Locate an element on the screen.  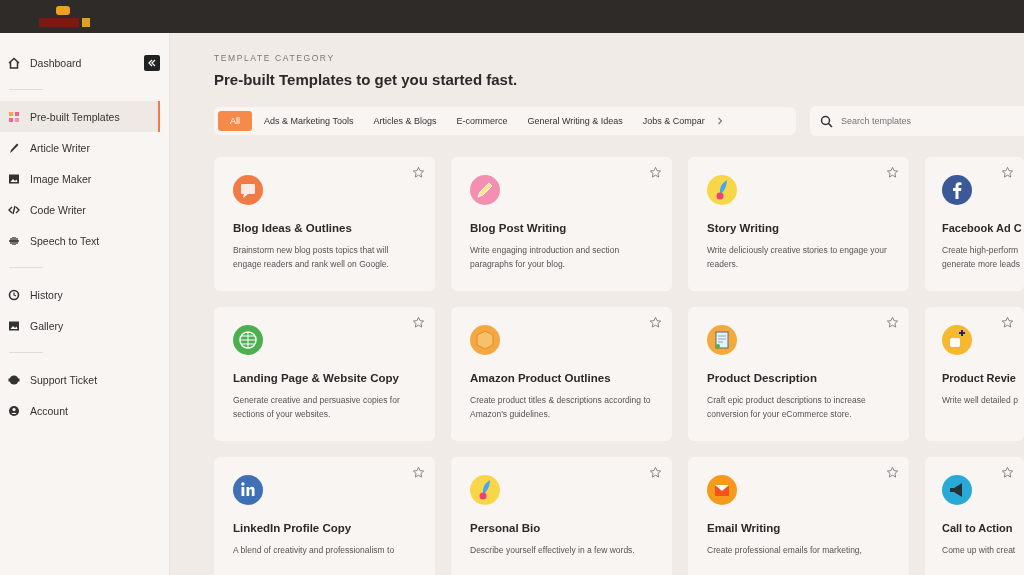
search-field: Search templates is located at coordinates (917, 121).